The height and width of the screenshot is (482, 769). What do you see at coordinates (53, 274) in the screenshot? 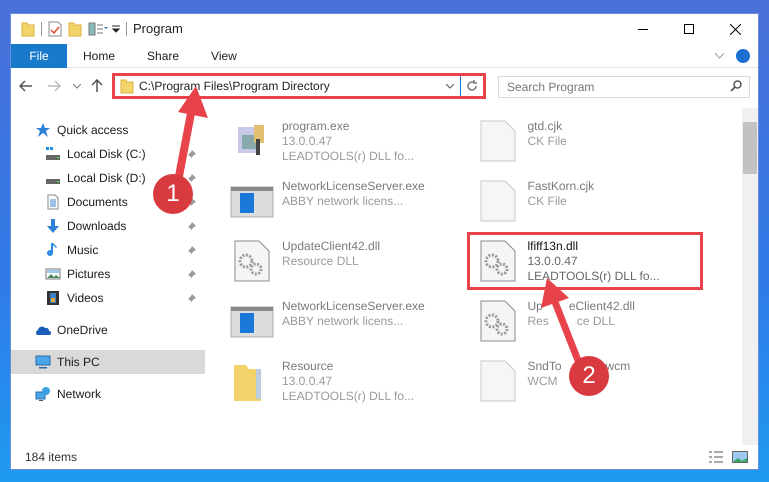
I see `picture-icon` at bounding box center [53, 274].